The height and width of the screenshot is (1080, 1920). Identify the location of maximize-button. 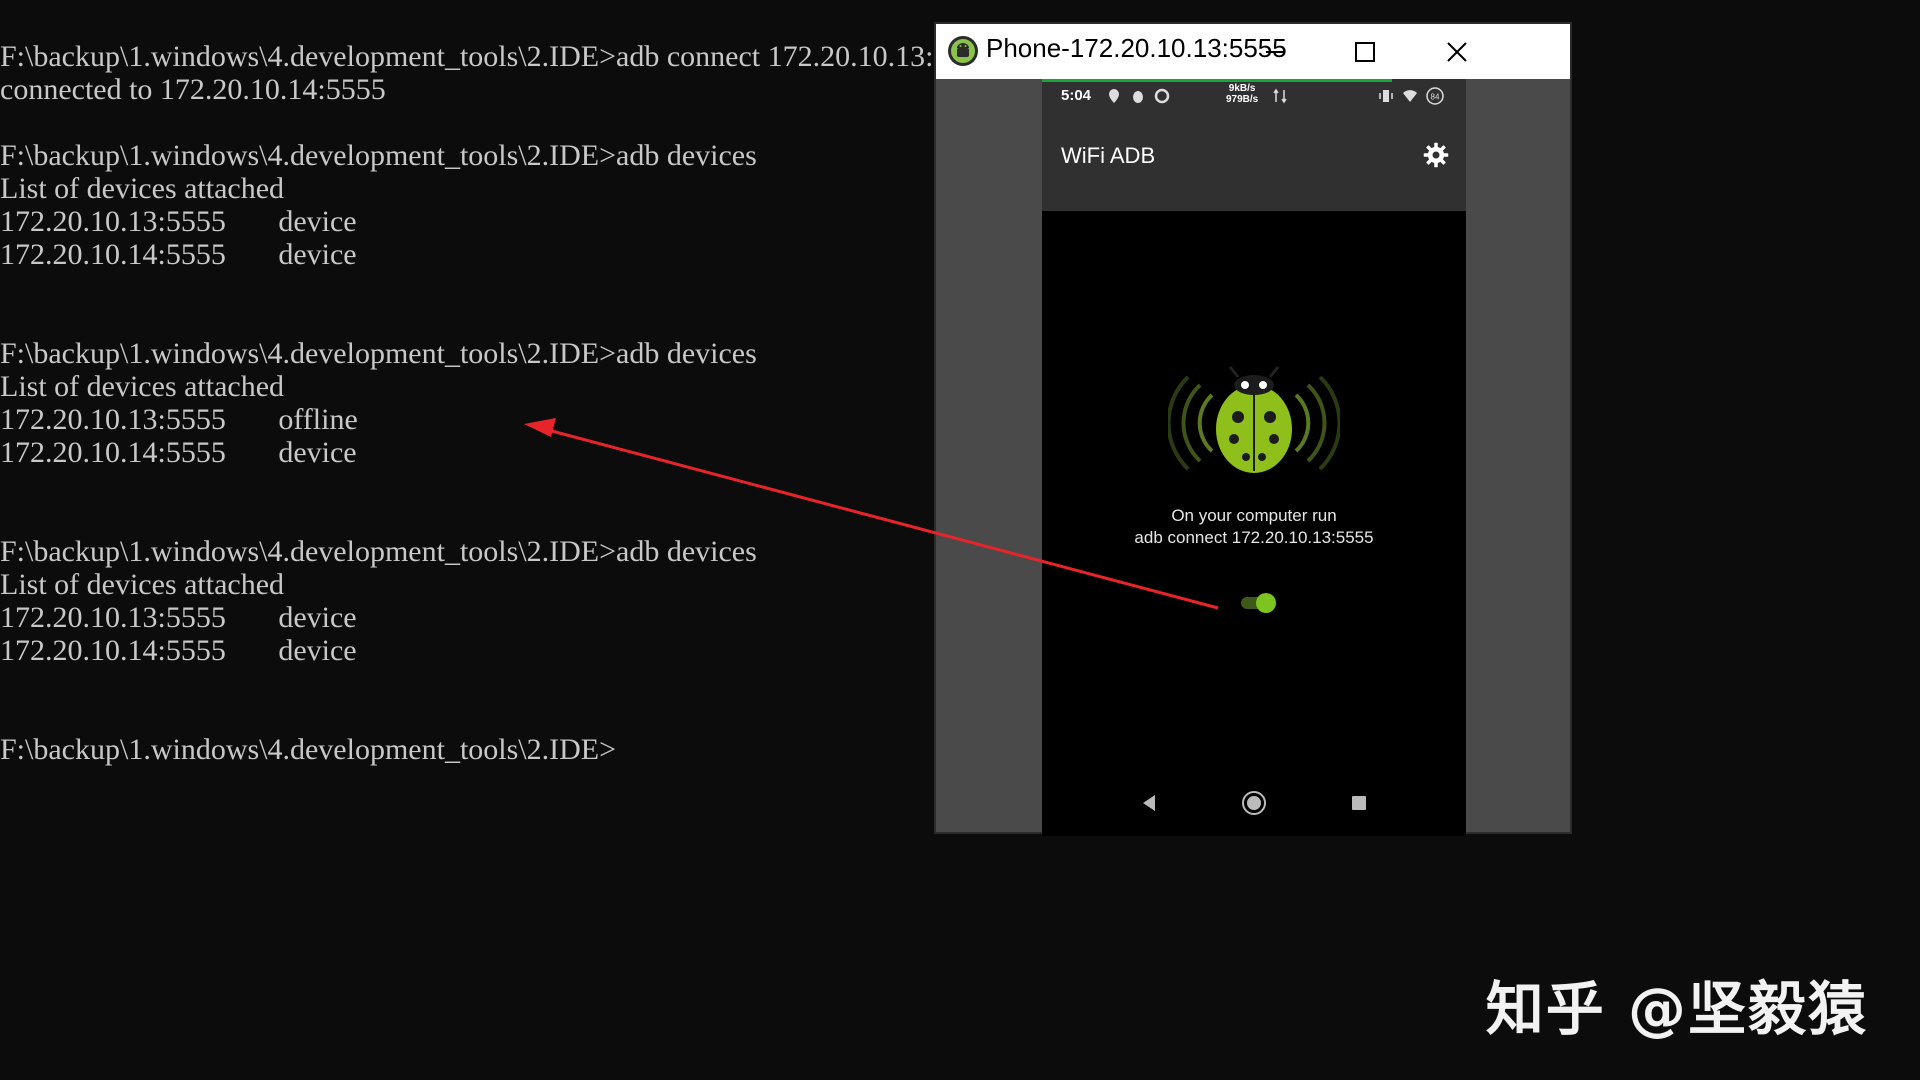
(1365, 51).